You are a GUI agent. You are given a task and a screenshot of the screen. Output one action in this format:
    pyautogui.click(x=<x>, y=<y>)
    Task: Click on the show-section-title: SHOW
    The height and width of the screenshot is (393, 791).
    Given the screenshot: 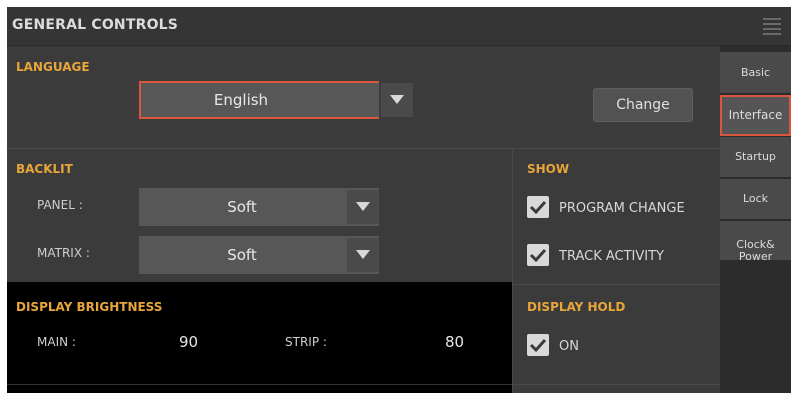 What is the action you would take?
    pyautogui.click(x=548, y=169)
    